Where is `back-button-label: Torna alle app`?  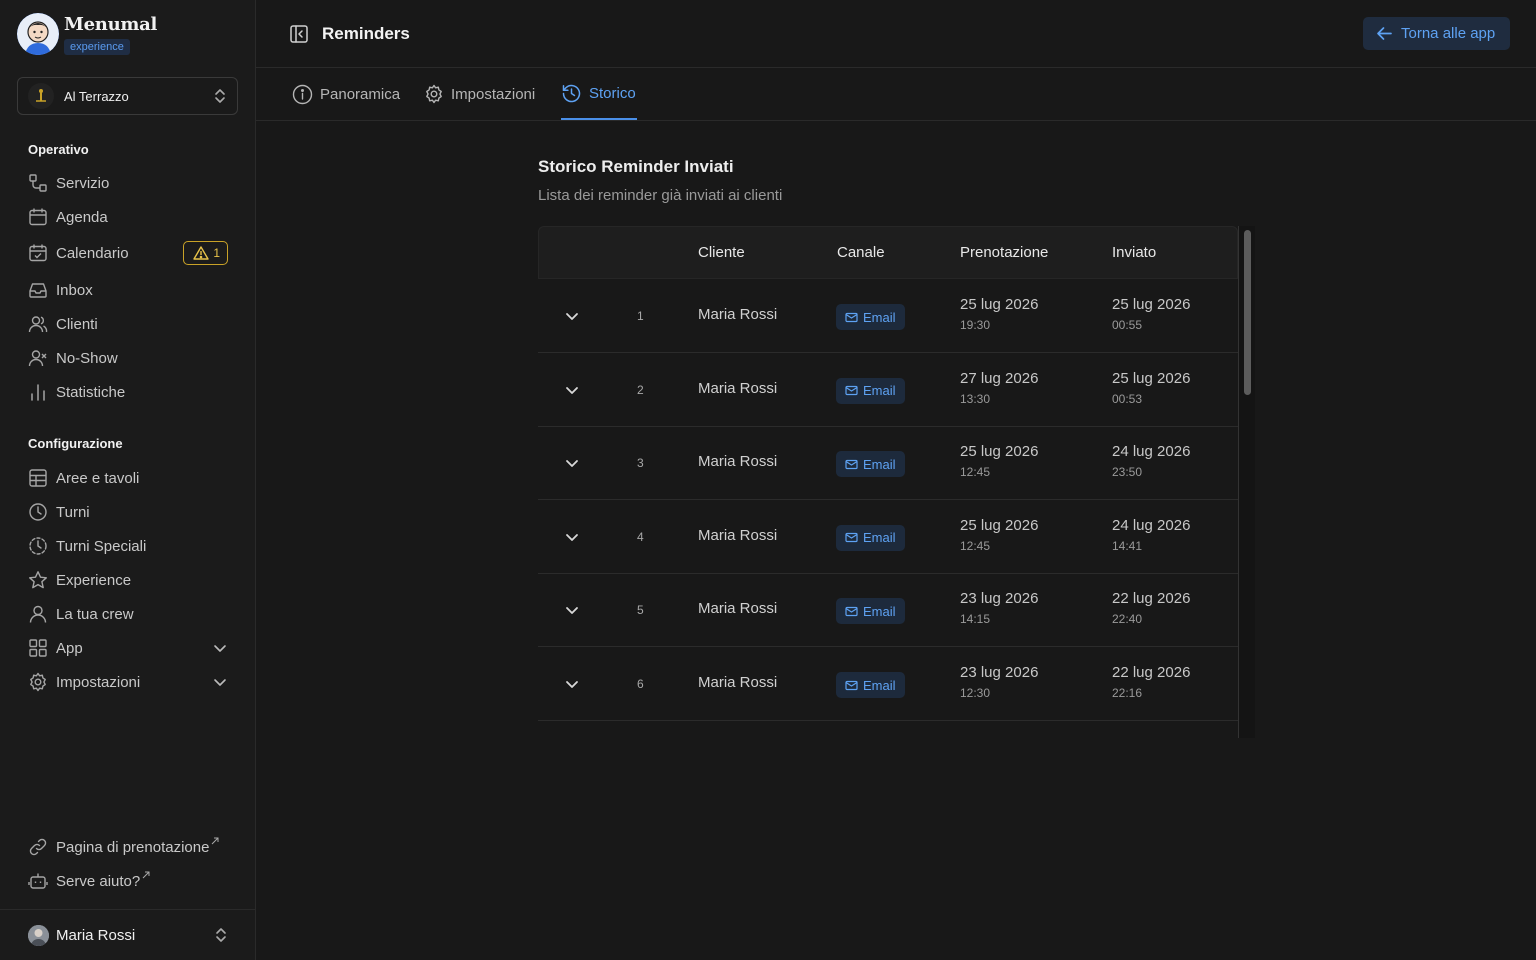 back-button-label: Torna alle app is located at coordinates (1448, 33).